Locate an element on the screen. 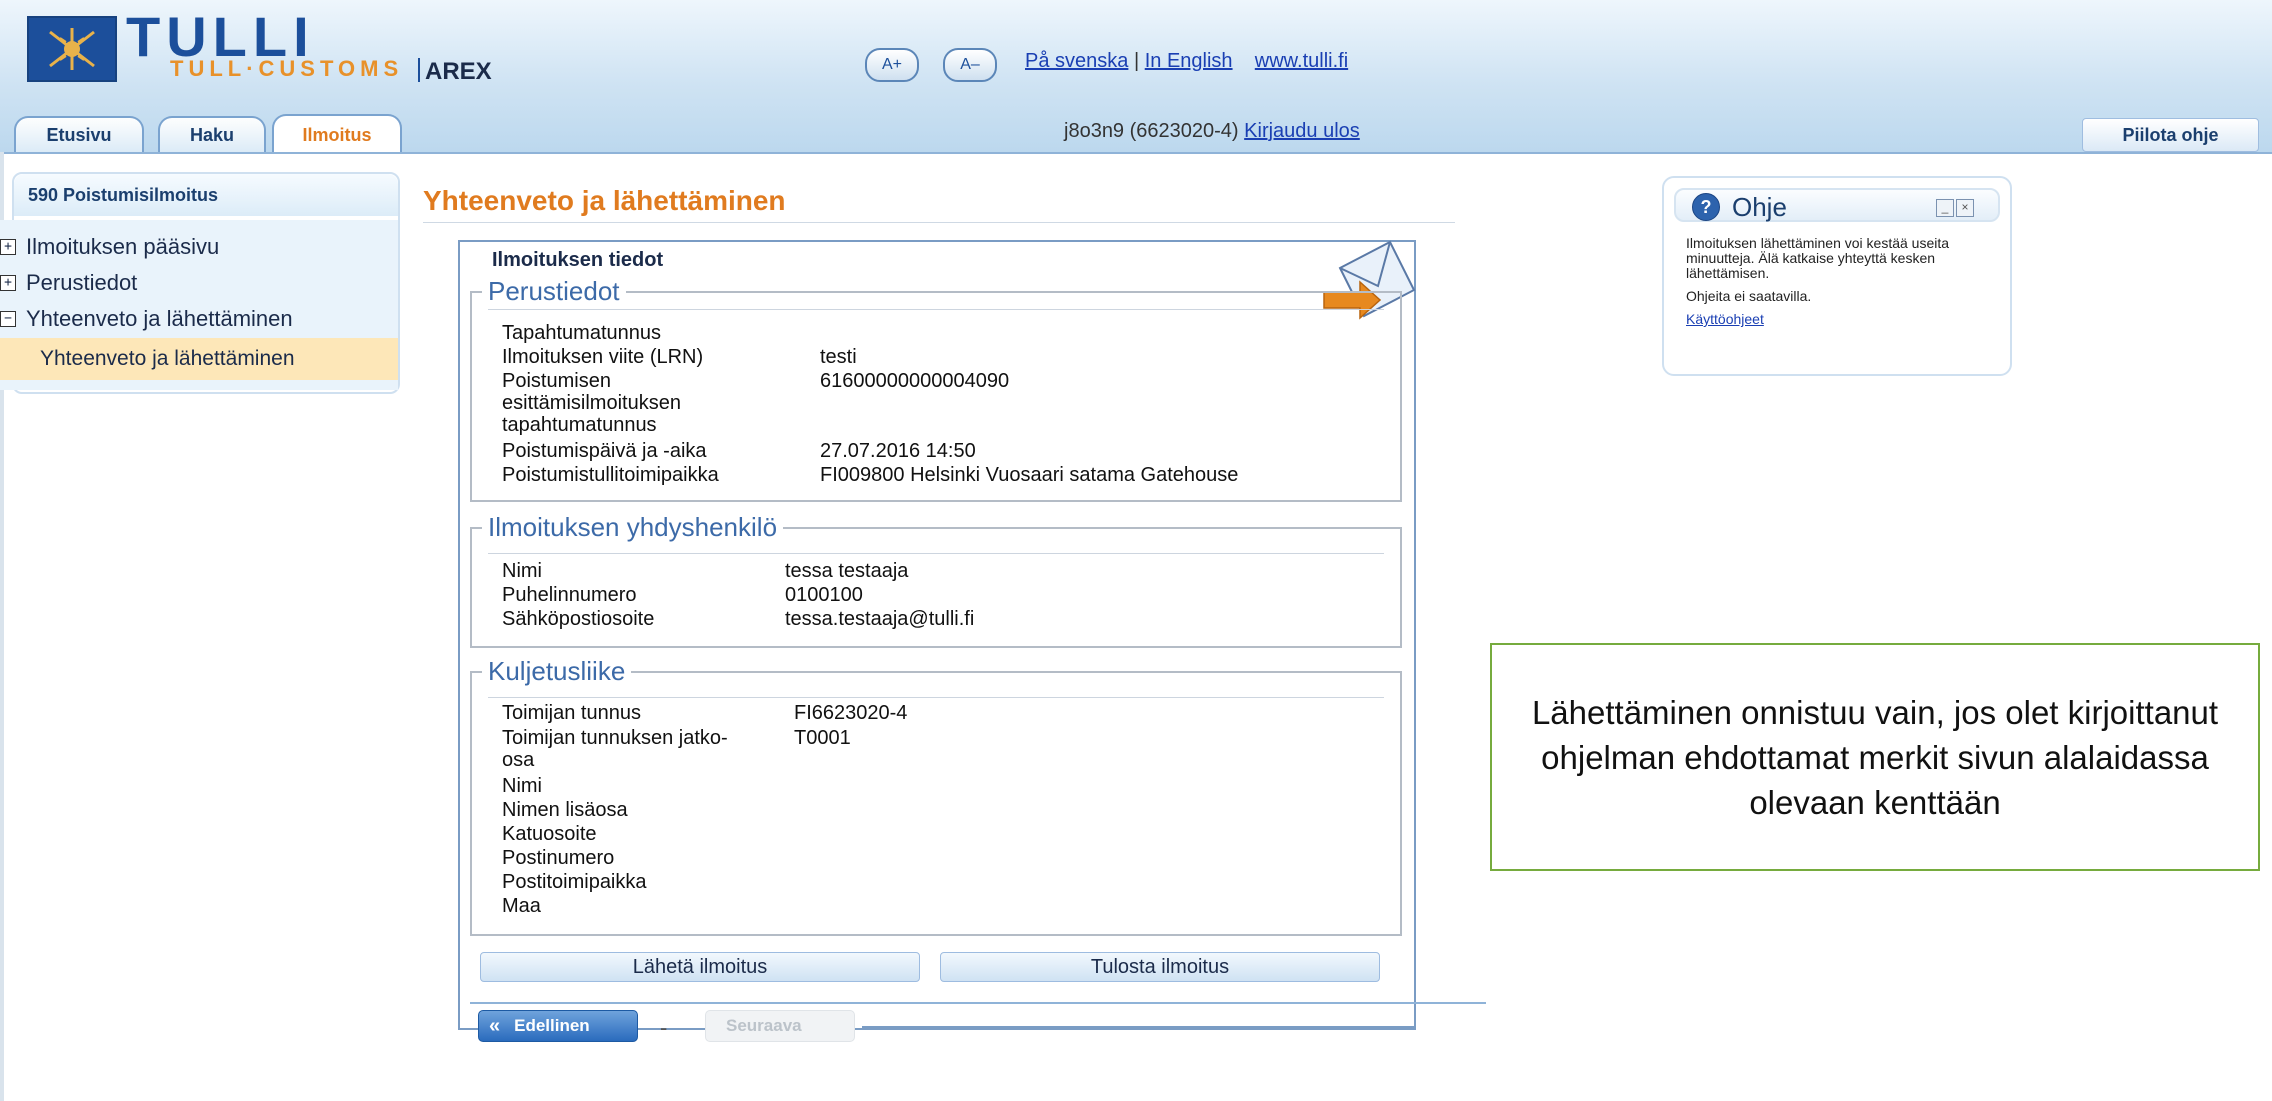 The image size is (2272, 1101). font-increase-button: A+ is located at coordinates (892, 65).